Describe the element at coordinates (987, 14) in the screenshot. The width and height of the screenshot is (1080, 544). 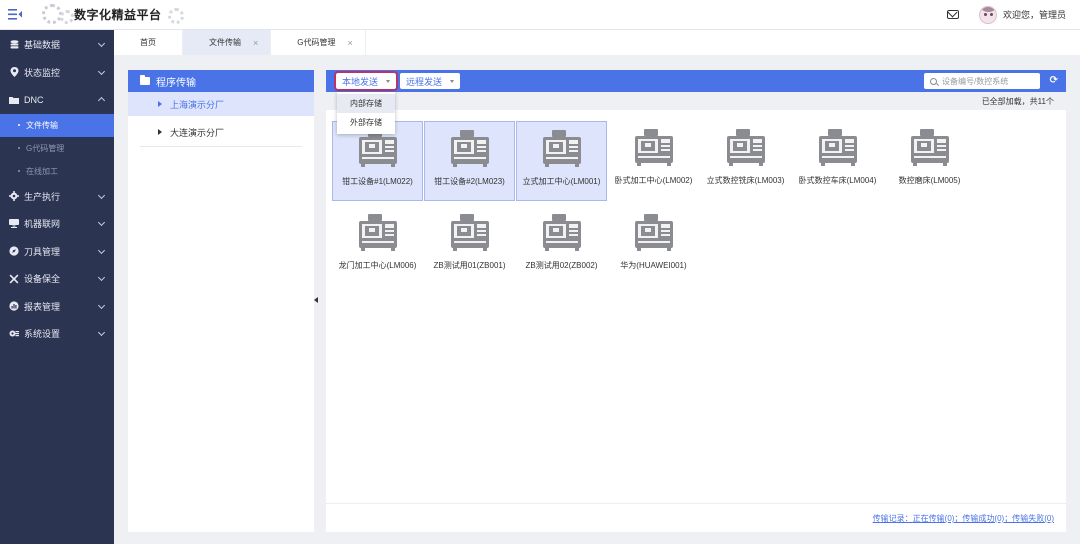
I see `user-avatar` at that location.